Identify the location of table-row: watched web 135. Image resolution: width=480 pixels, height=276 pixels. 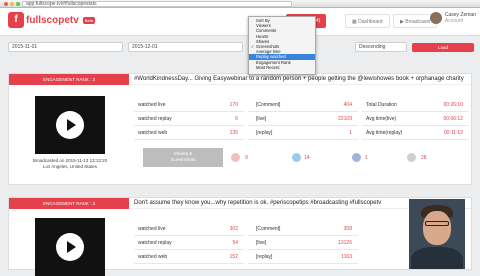
(189, 133).